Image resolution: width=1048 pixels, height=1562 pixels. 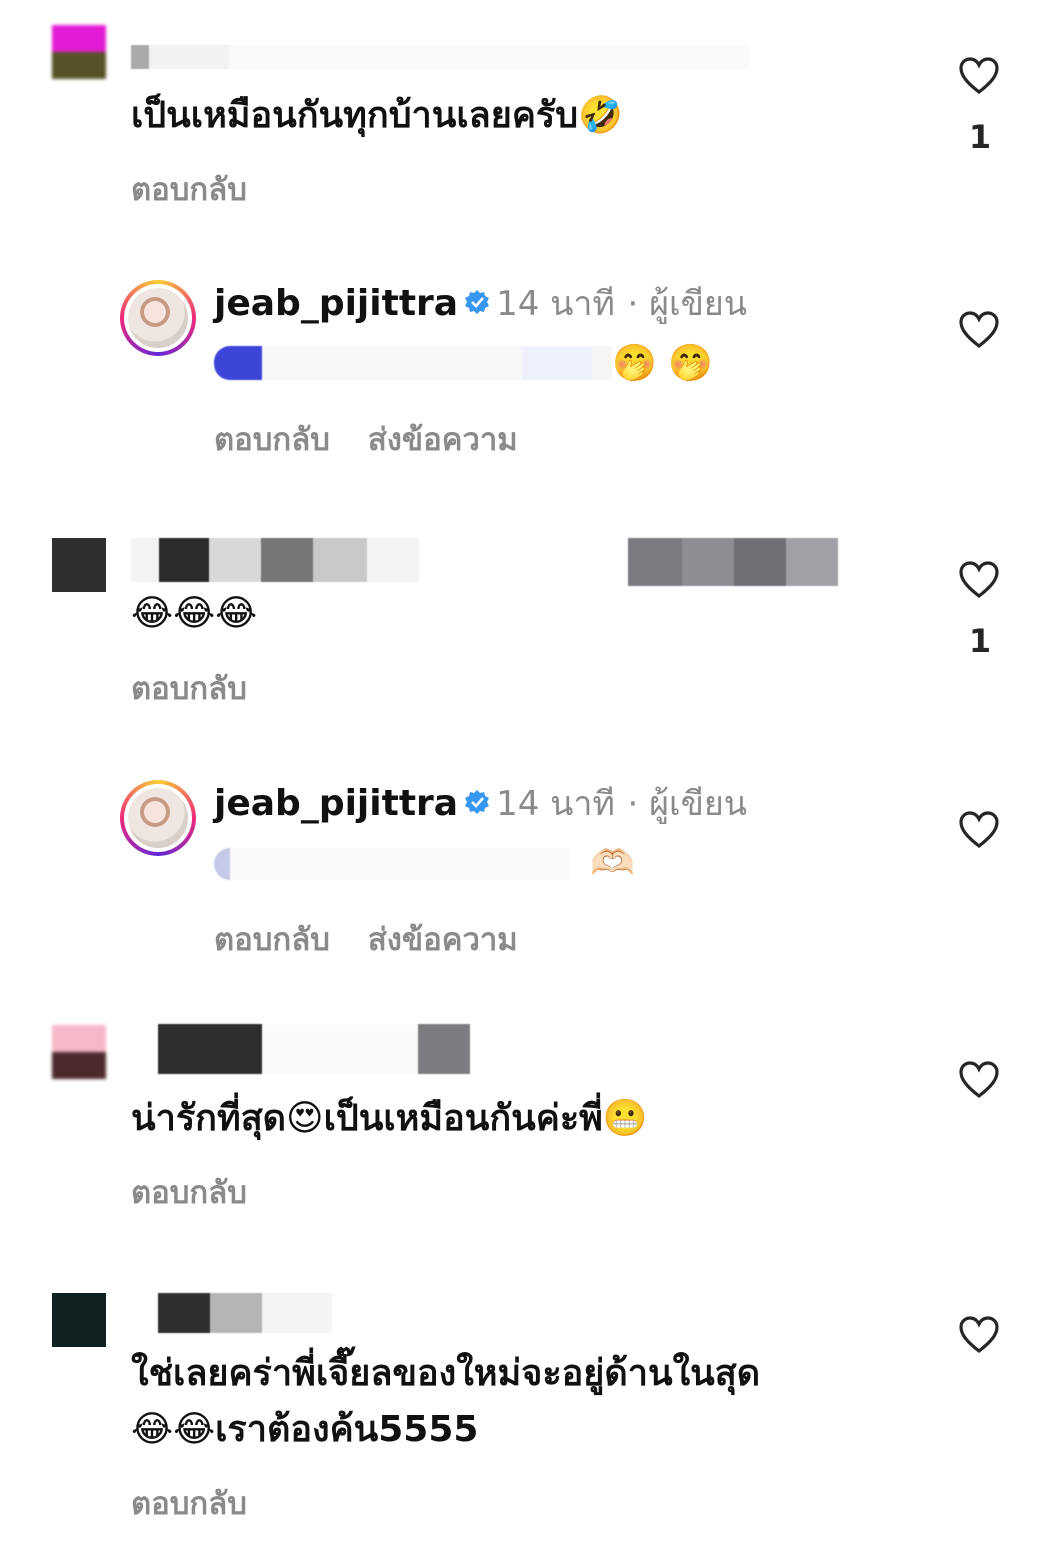 I want to click on comment-text: เป็นเหมือนกันทุกบ้านเลยครับ🤣, so click(x=377, y=115).